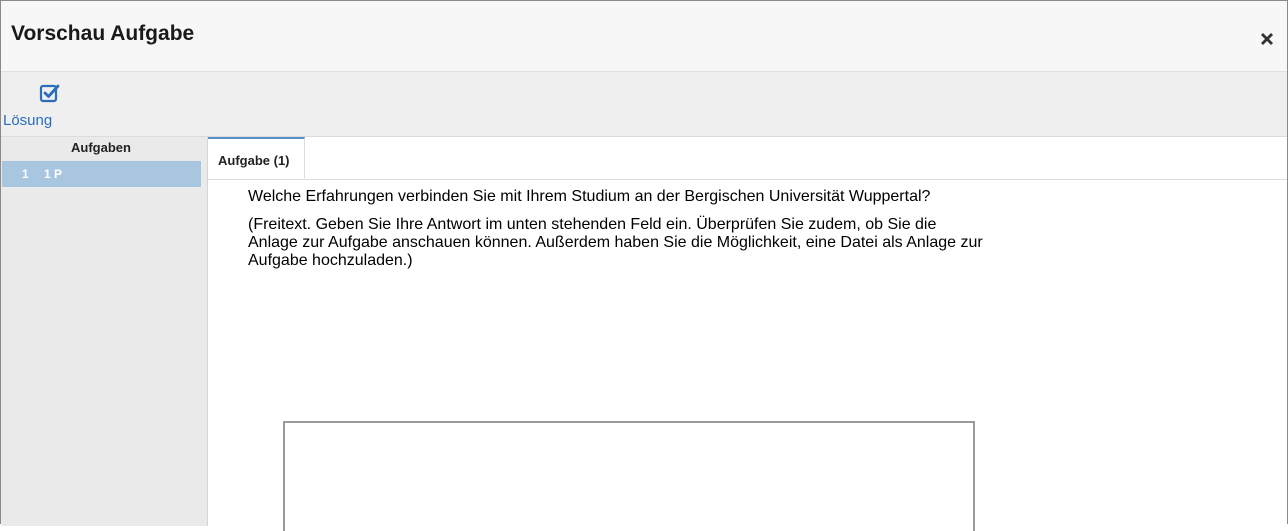  I want to click on sidebar-header: Aufgaben, so click(101, 147).